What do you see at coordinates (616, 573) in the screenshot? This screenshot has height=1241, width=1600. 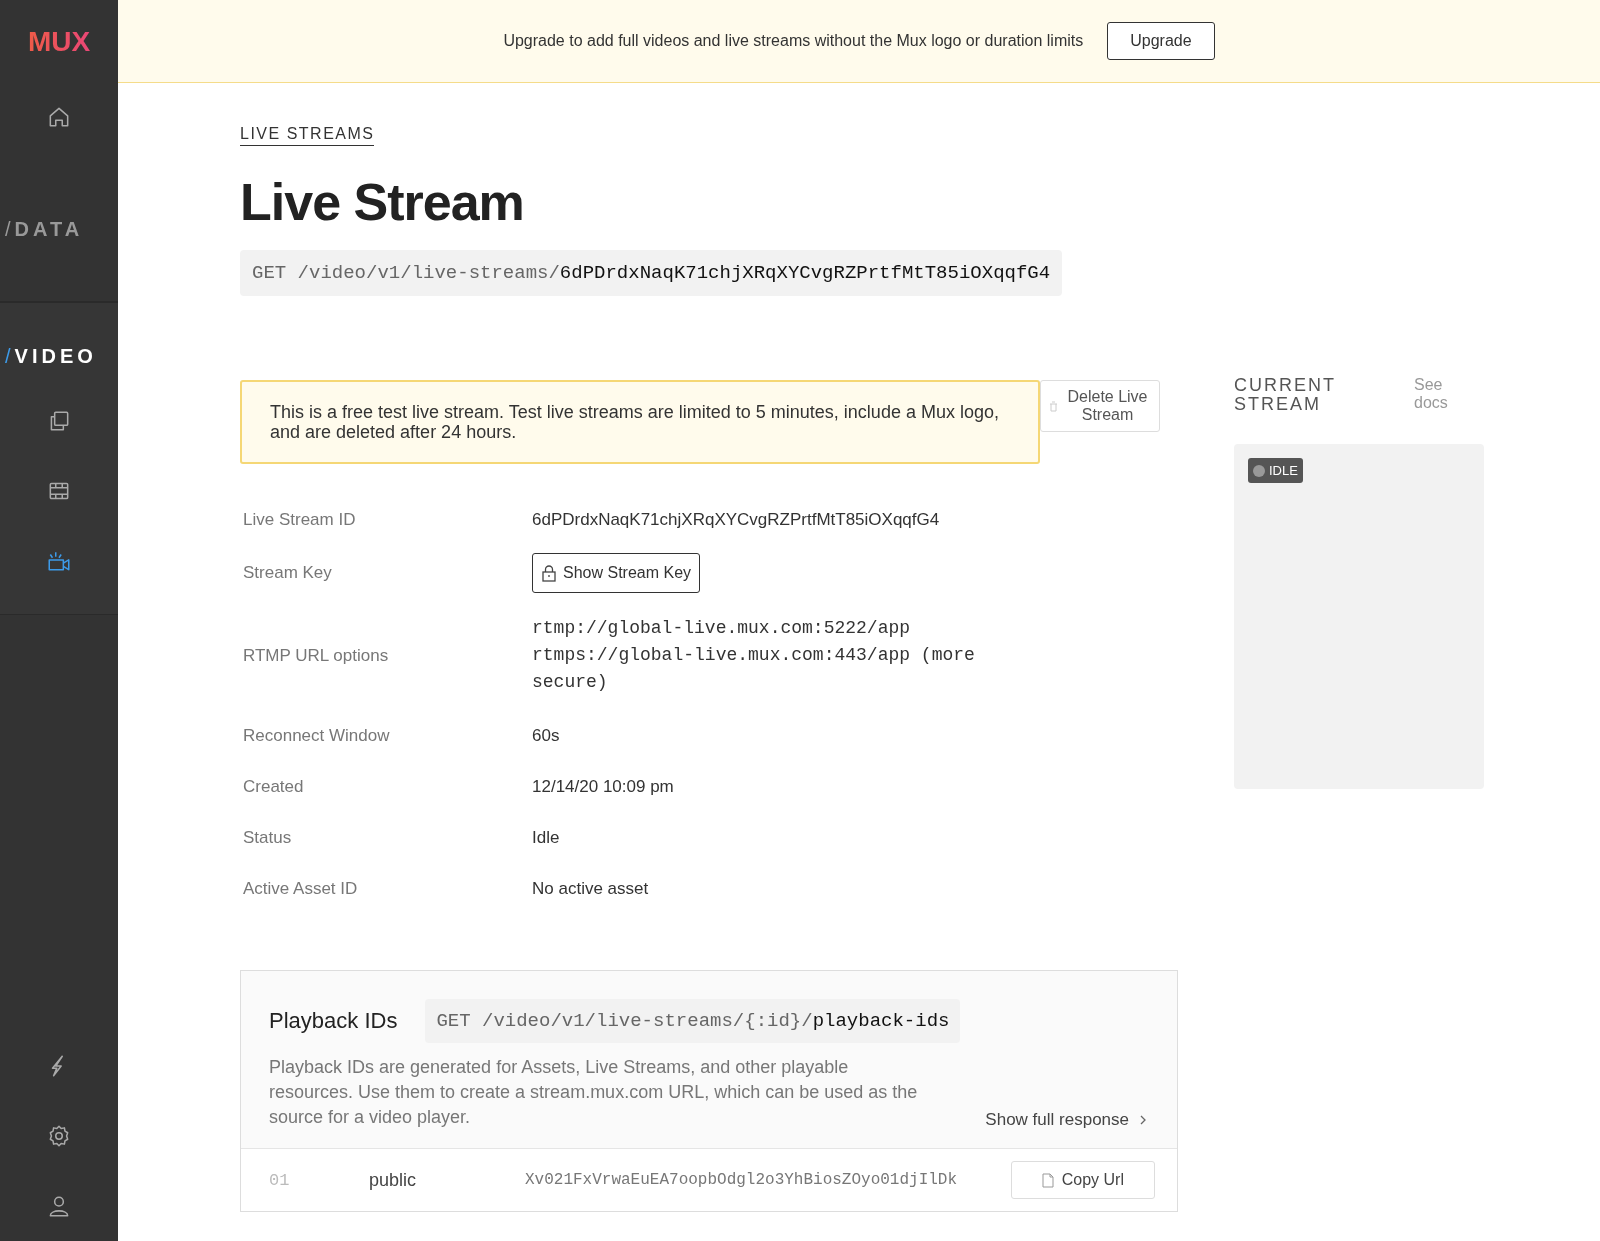 I see `show-key-button: Show Stream Key` at bounding box center [616, 573].